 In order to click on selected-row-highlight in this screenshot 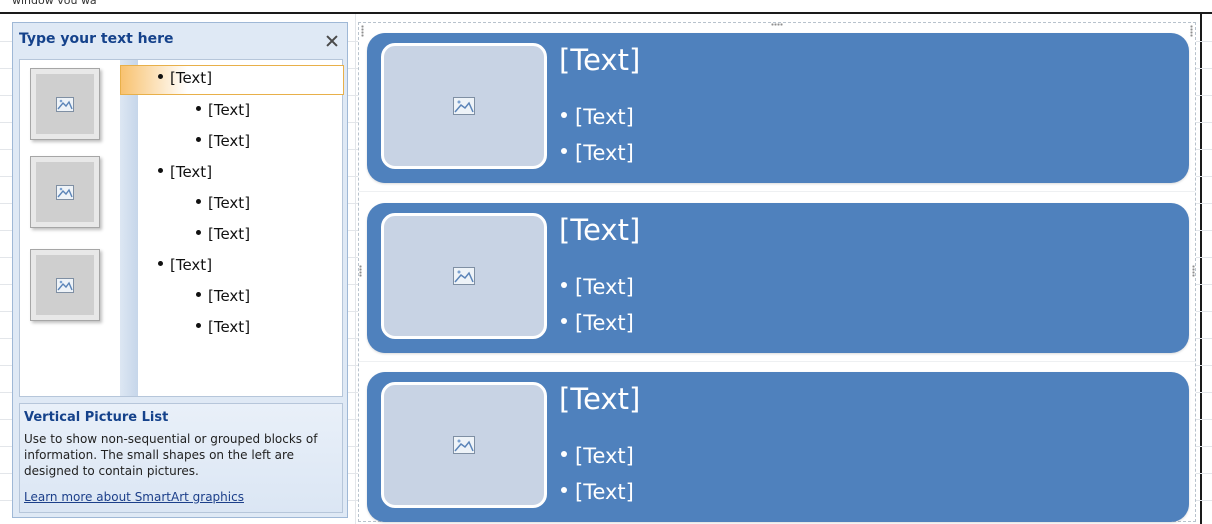, I will do `click(232, 80)`.